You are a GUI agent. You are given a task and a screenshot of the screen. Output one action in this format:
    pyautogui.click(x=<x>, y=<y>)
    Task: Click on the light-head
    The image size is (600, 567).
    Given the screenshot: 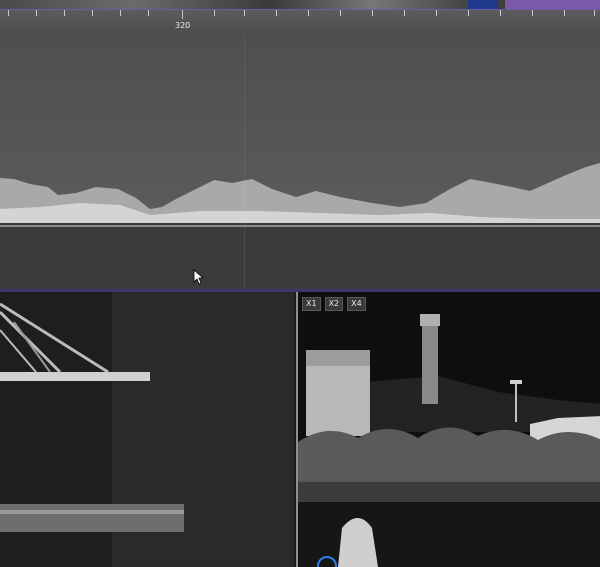 What is the action you would take?
    pyautogui.click(x=516, y=382)
    